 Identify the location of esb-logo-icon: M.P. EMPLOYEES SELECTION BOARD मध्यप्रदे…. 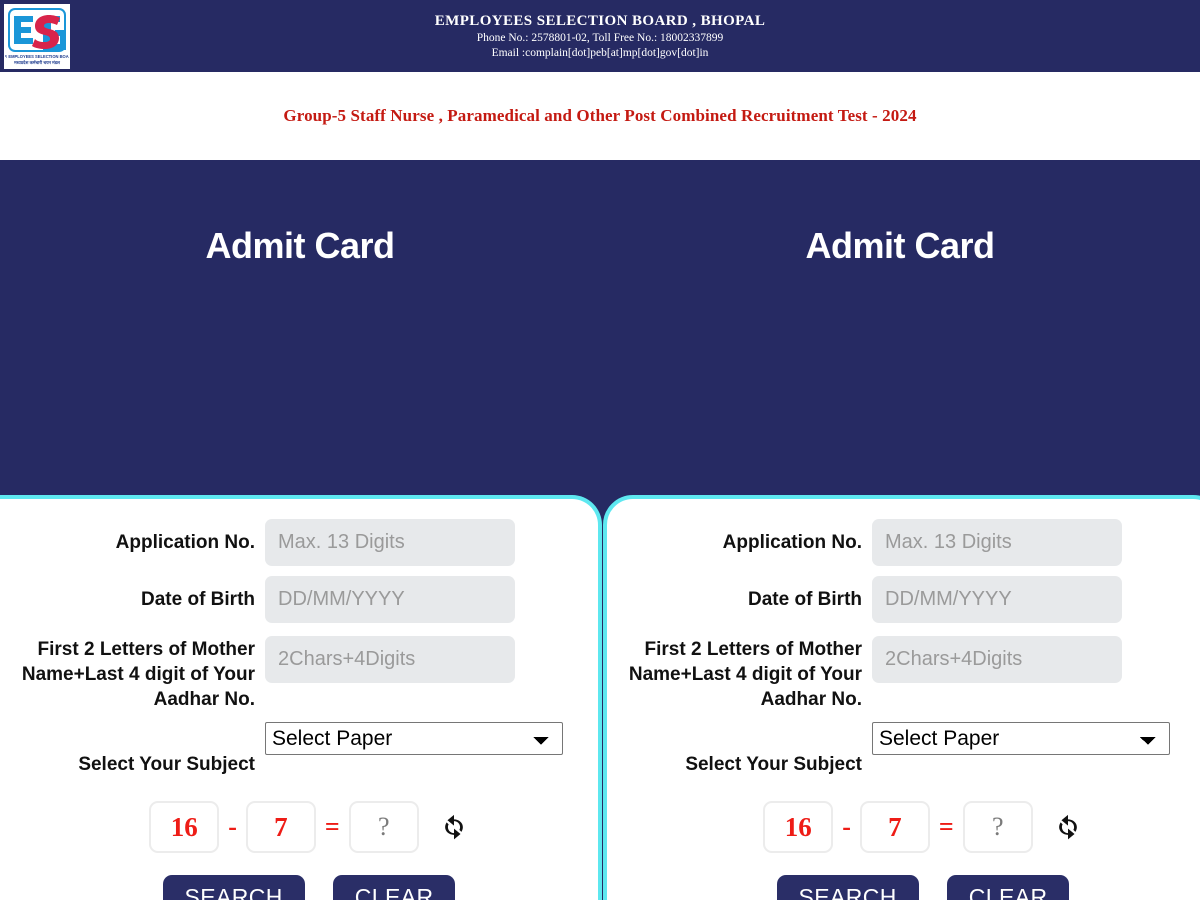
(37, 36).